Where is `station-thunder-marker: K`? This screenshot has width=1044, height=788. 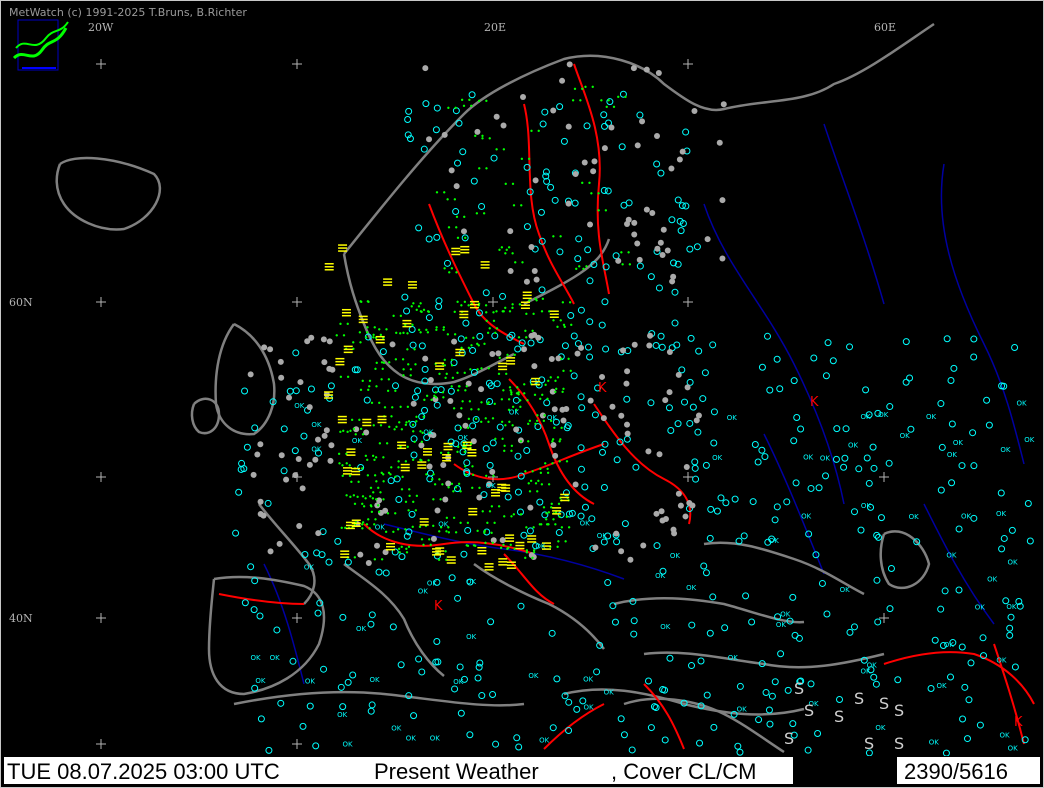
station-thunder-marker: K is located at coordinates (602, 388).